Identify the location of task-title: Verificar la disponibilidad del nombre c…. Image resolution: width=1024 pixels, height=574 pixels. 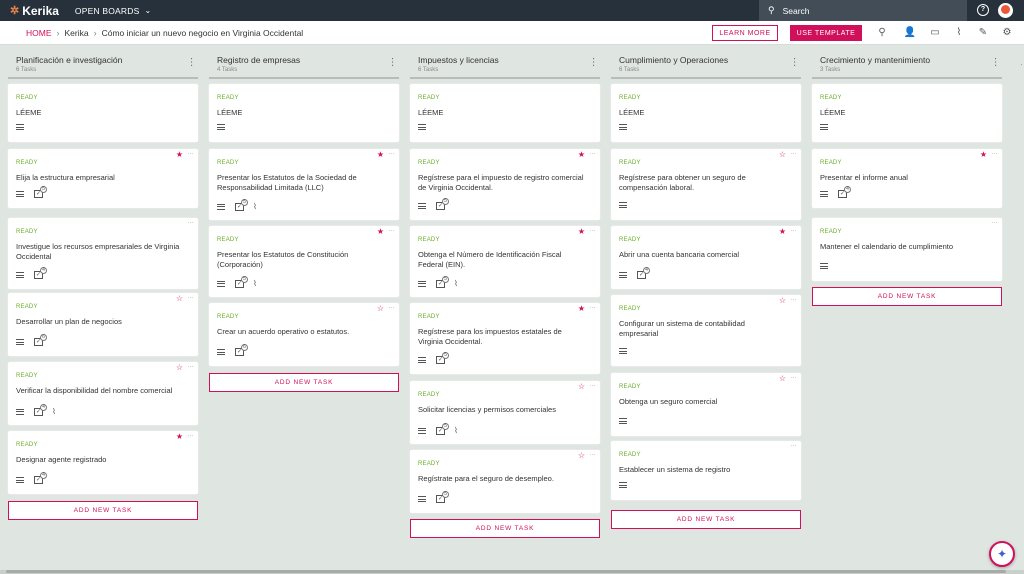
(94, 390).